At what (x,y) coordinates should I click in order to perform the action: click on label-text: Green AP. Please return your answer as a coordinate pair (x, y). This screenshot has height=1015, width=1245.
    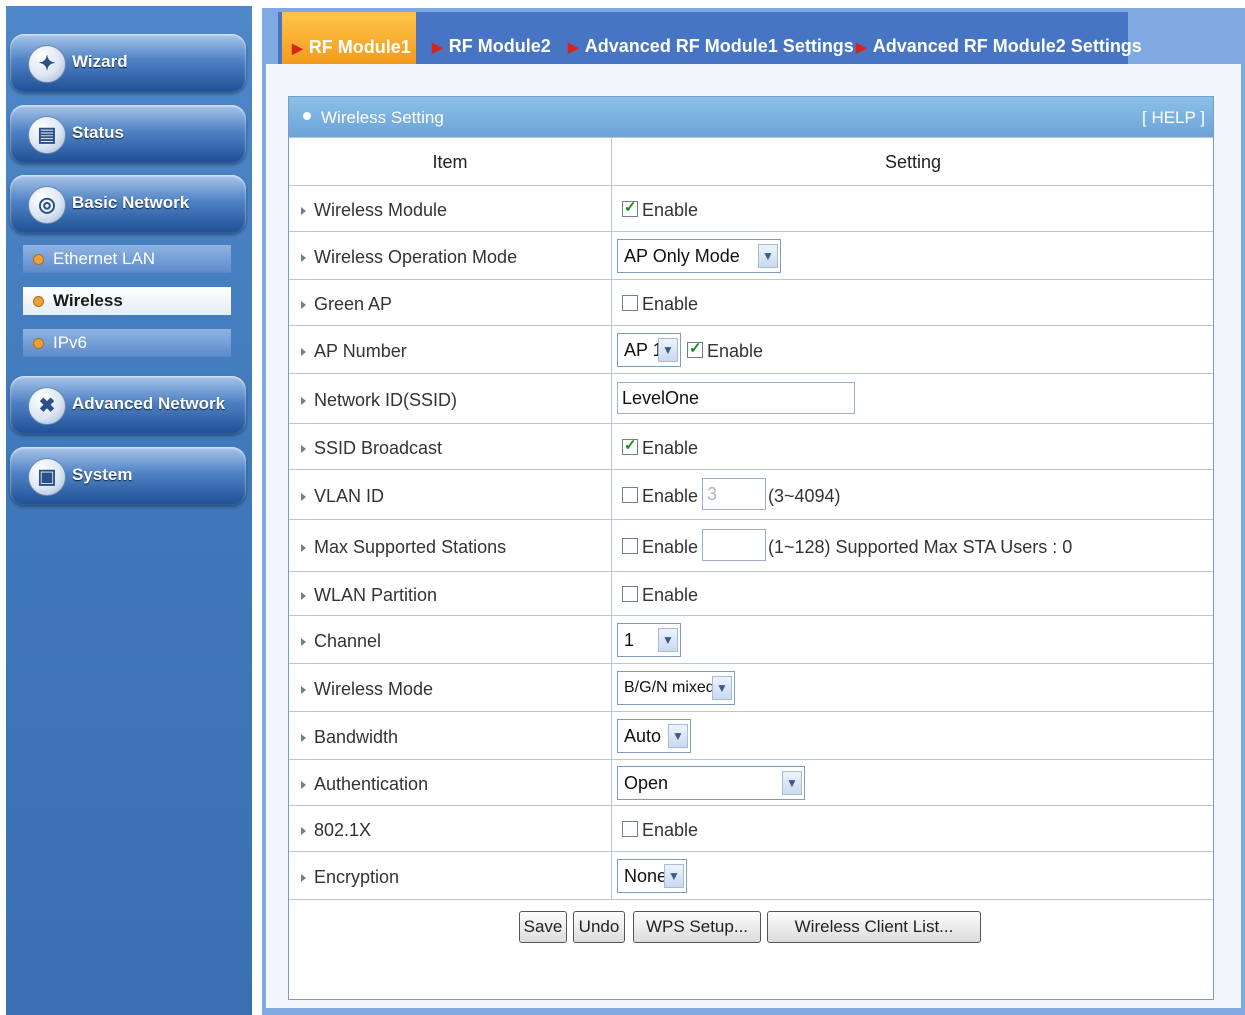
    Looking at the image, I should click on (353, 304).